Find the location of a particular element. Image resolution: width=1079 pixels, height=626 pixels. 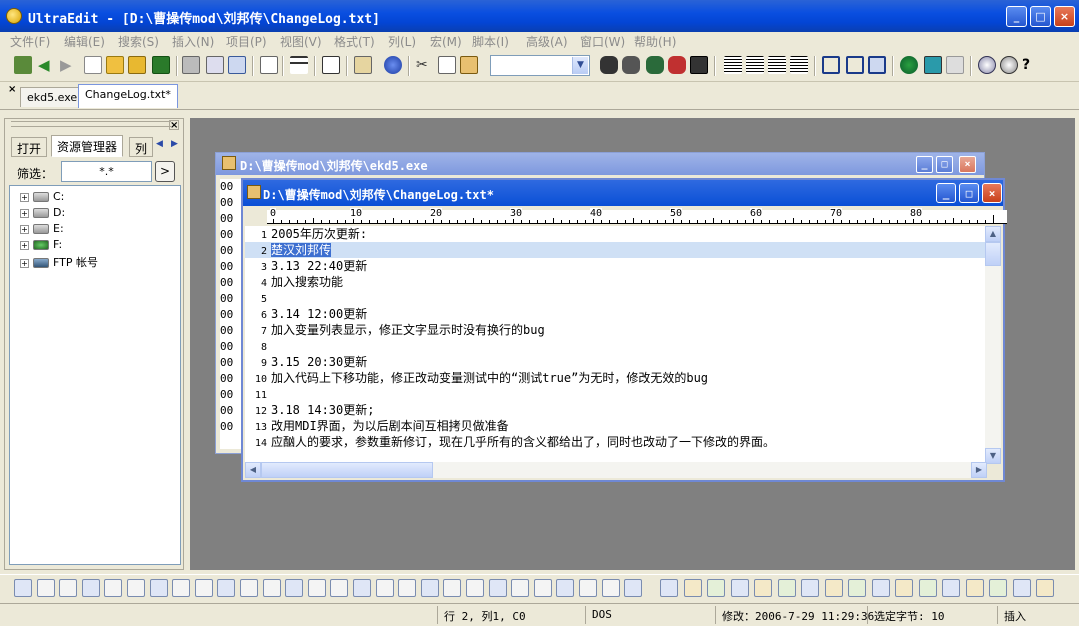

word-wrap-icon is located at coordinates (299, 65).